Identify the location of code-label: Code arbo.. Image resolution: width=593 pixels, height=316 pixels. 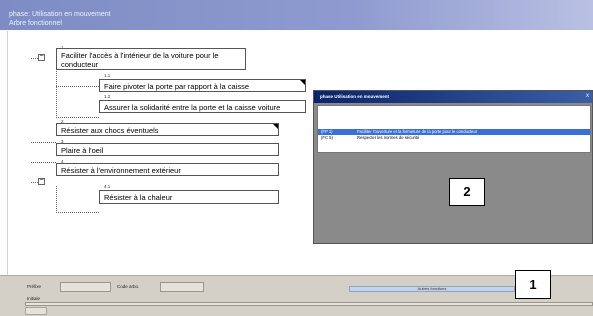
(128, 286).